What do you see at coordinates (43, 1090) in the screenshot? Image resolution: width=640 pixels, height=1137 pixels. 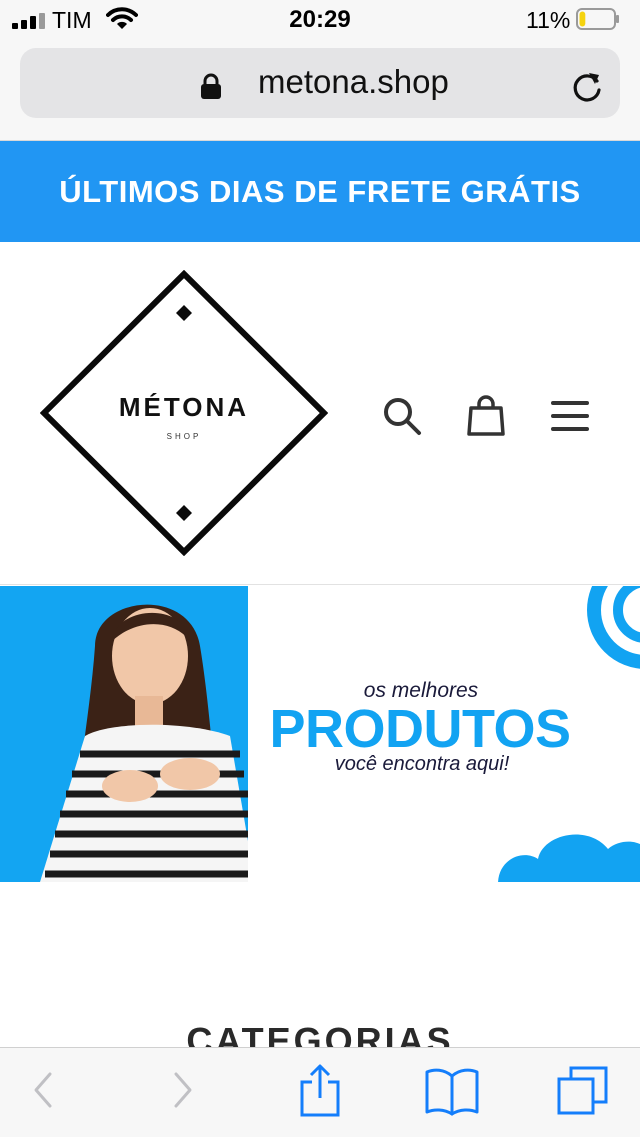 I see `back-icon` at bounding box center [43, 1090].